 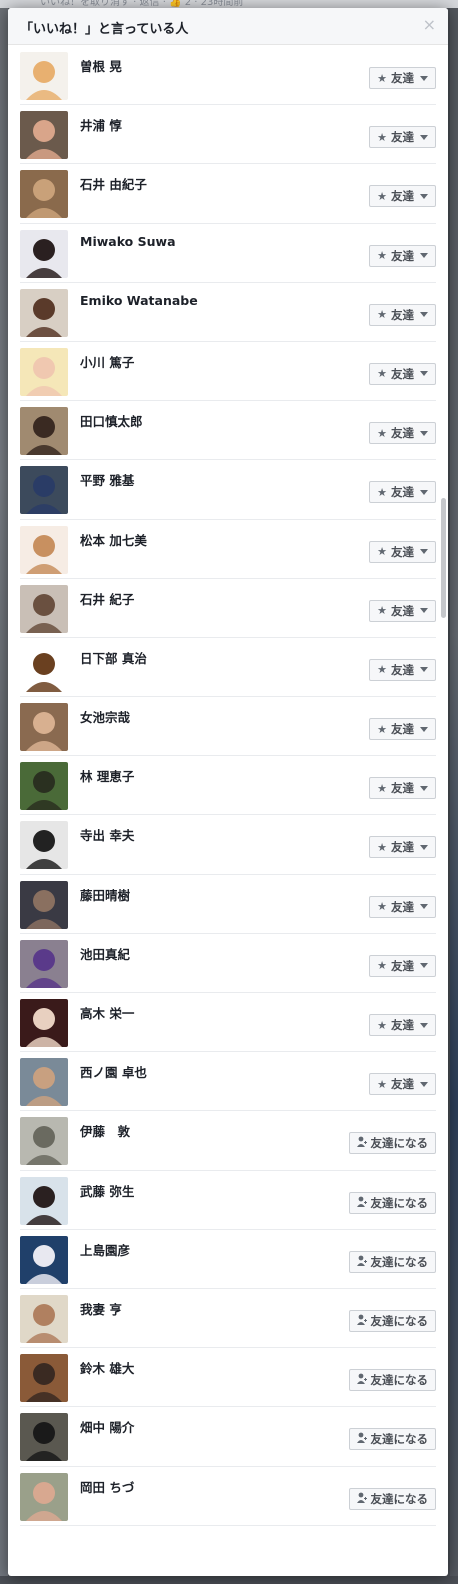 I want to click on person-name: 女池宗哉, so click(x=105, y=716).